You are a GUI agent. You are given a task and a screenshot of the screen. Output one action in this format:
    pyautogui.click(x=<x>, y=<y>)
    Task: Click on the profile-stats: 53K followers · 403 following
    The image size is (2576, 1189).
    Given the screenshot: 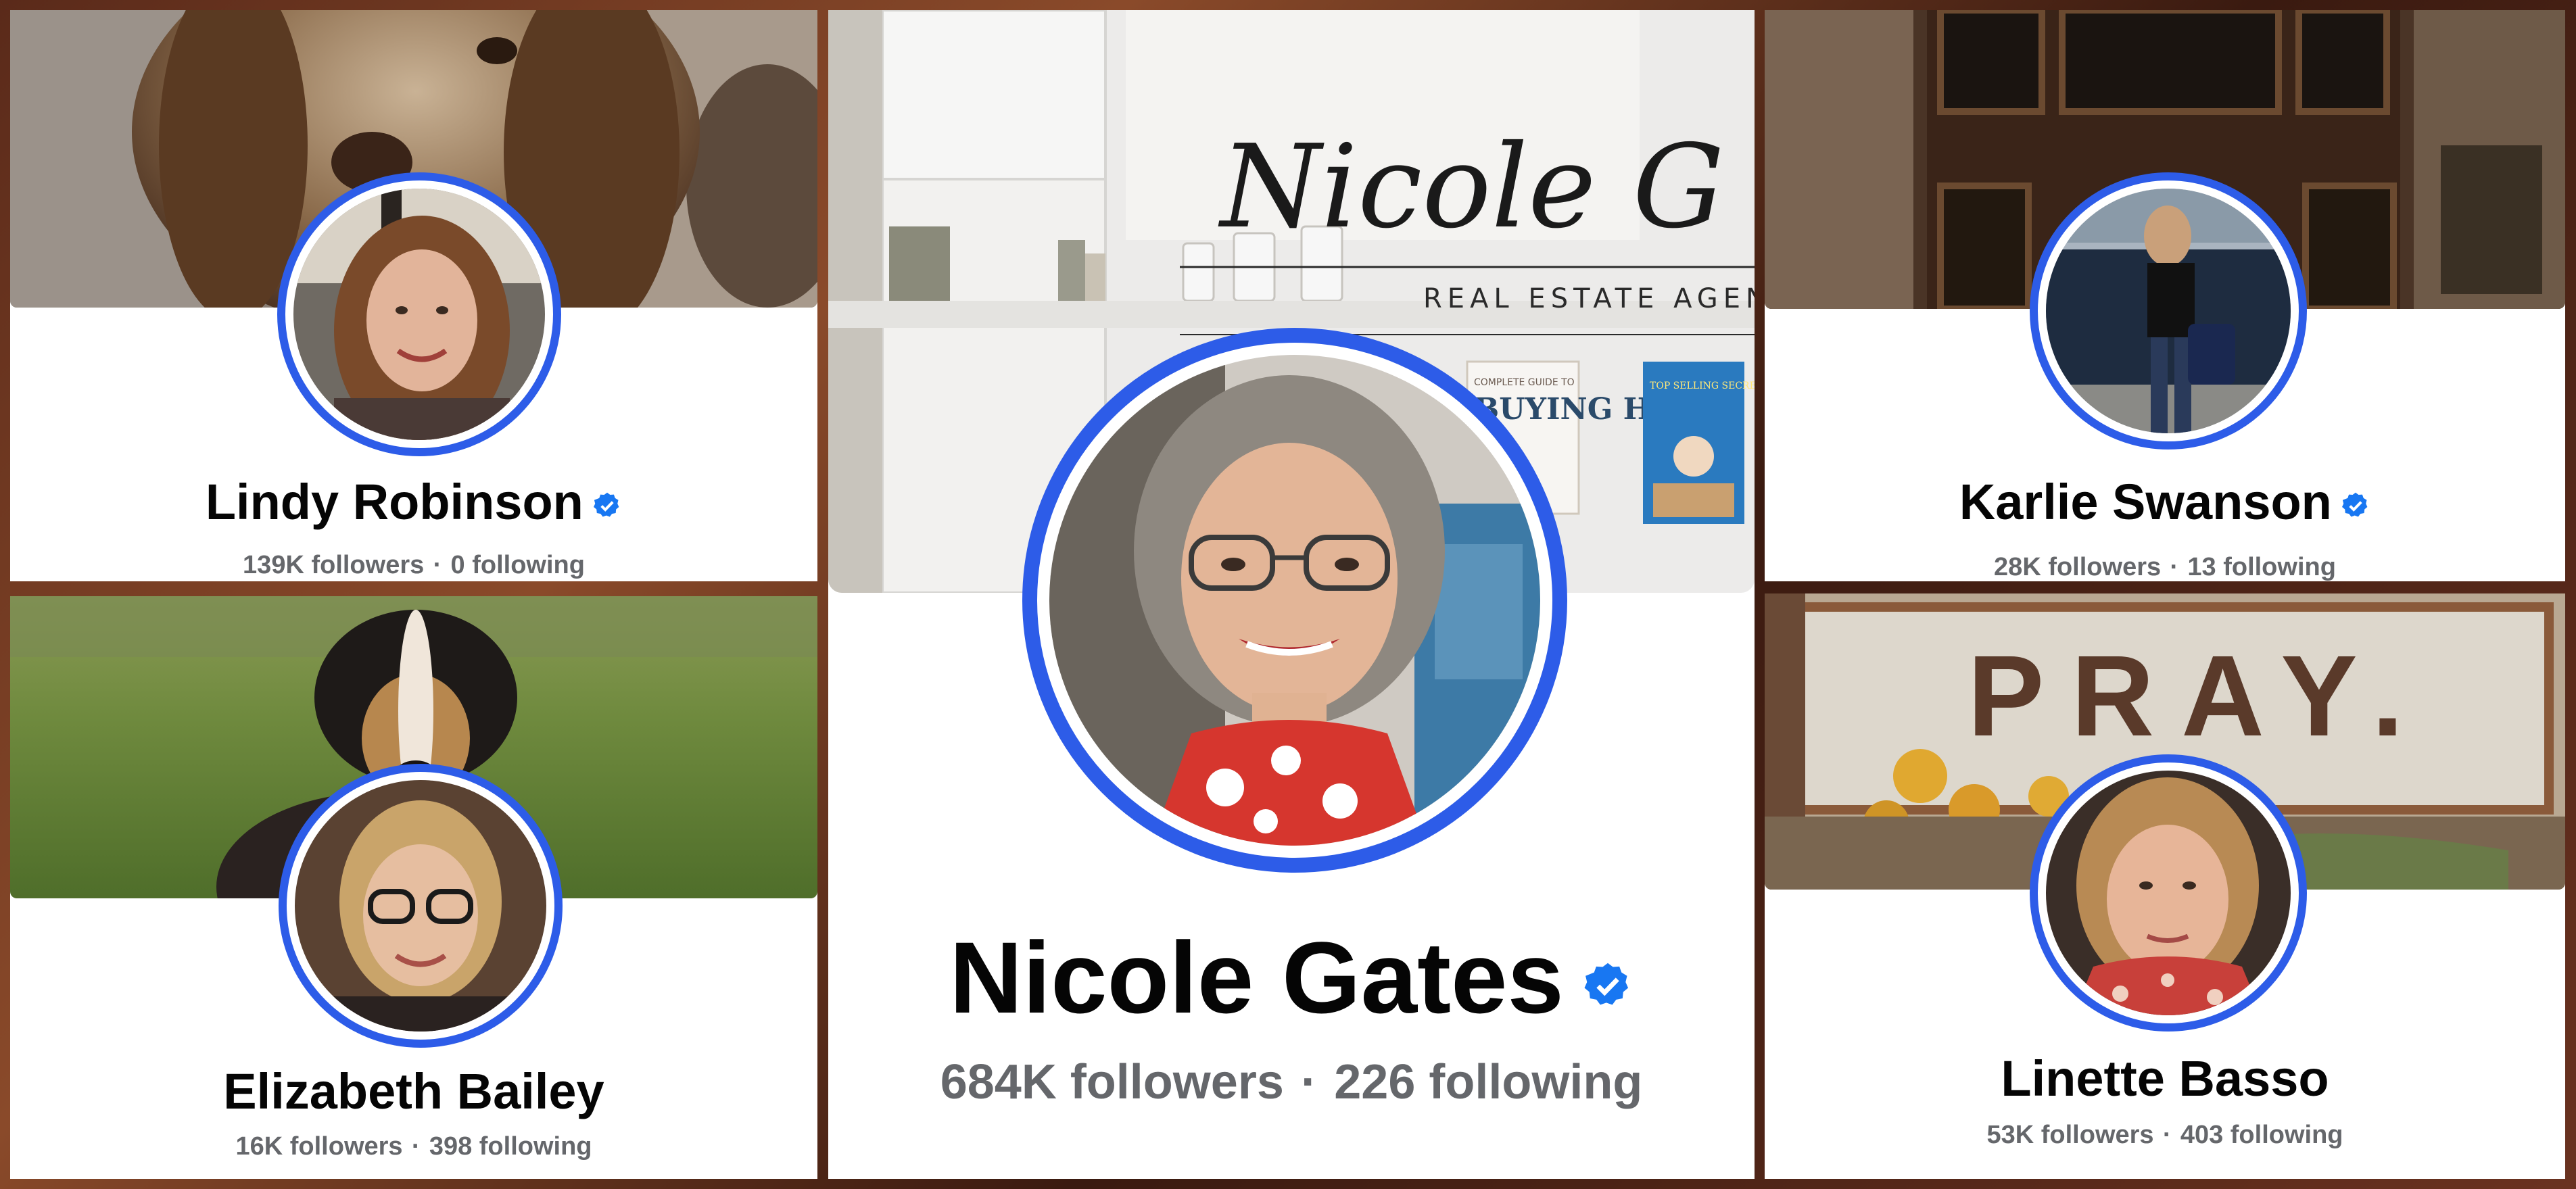 What is the action you would take?
    pyautogui.click(x=2165, y=1135)
    